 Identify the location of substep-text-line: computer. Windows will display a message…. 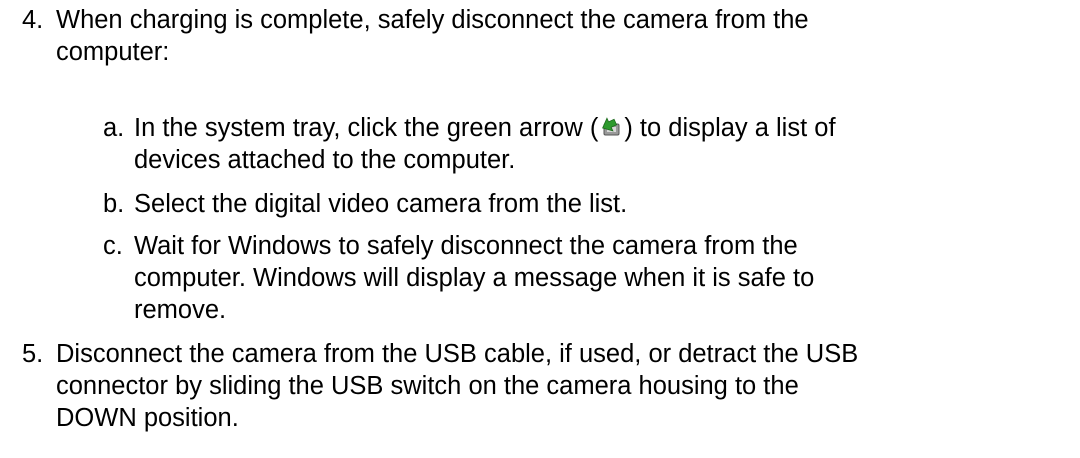
(474, 278).